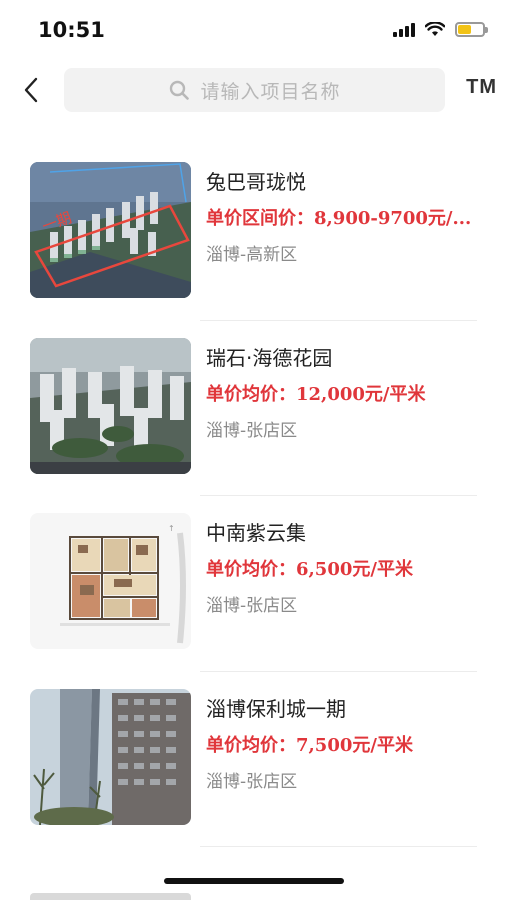 The height and width of the screenshot is (900, 507). Describe the element at coordinates (256, 533) in the screenshot. I see `project-title: 中南紫云集` at that location.